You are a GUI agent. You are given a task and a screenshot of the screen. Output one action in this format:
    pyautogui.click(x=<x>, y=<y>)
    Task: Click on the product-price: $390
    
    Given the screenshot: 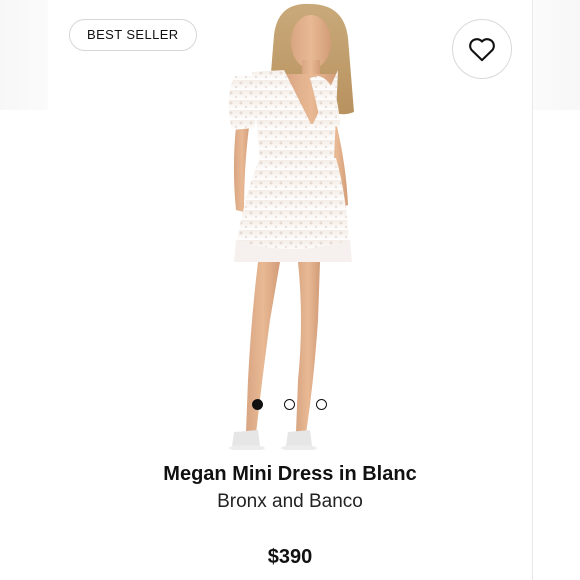 What is the action you would take?
    pyautogui.click(x=290, y=557)
    